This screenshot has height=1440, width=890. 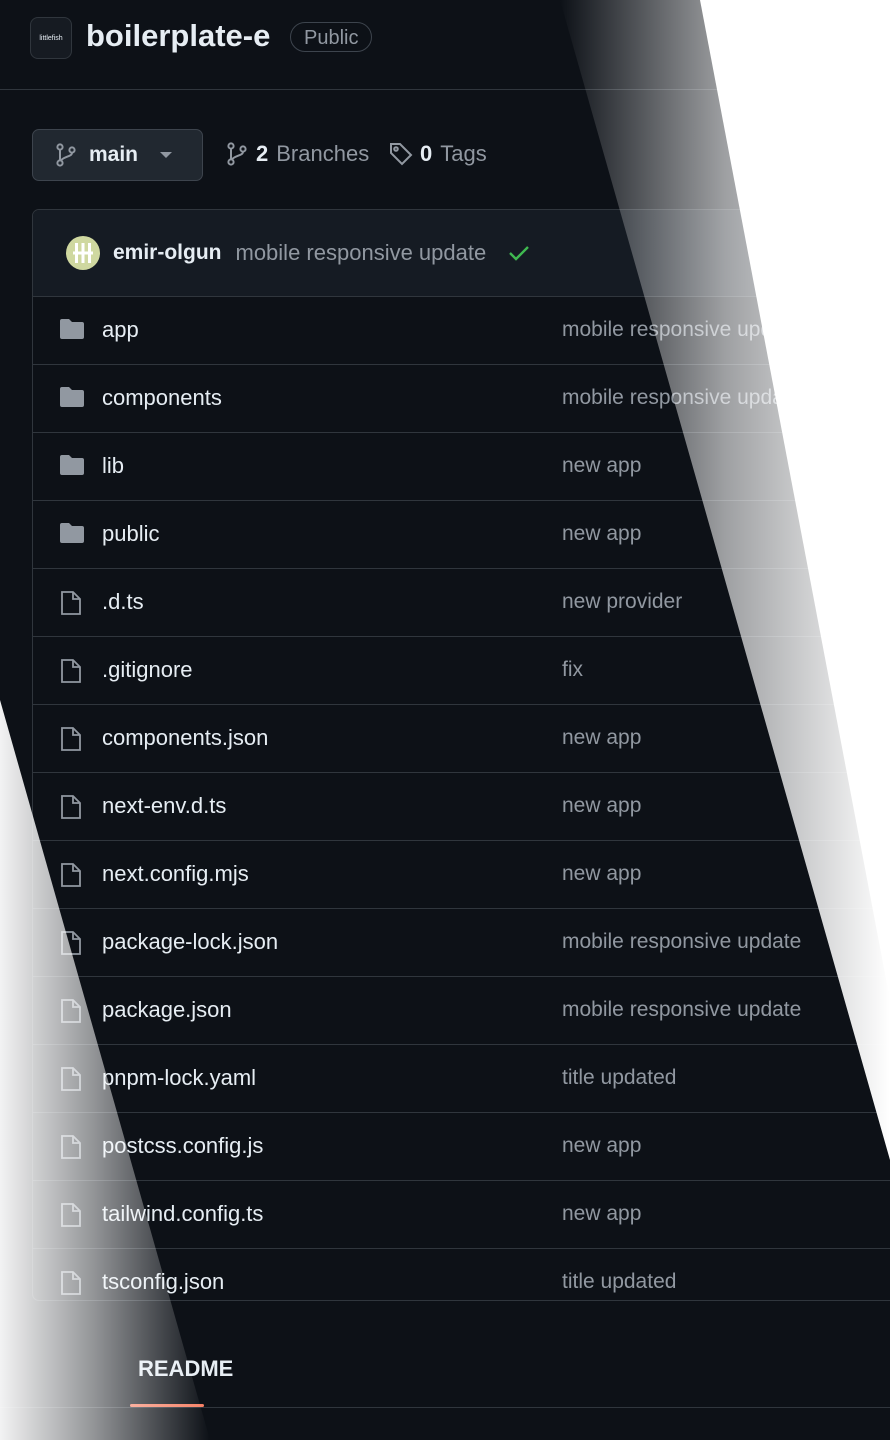 I want to click on commit-message: mobile responsive update, so click(x=361, y=253).